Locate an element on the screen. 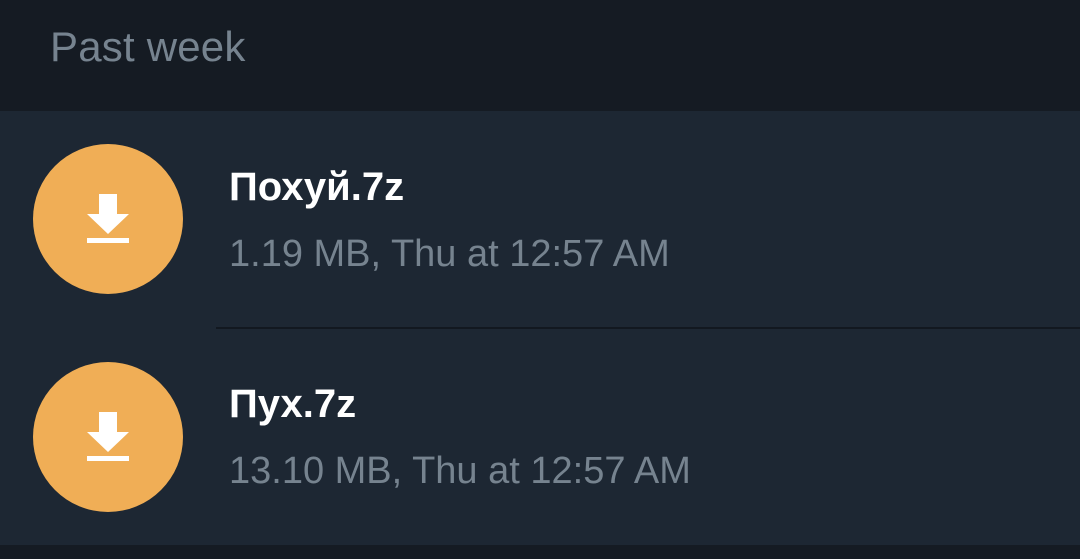 This screenshot has height=559, width=1080. file-name: Похуй.7z is located at coordinates (317, 187).